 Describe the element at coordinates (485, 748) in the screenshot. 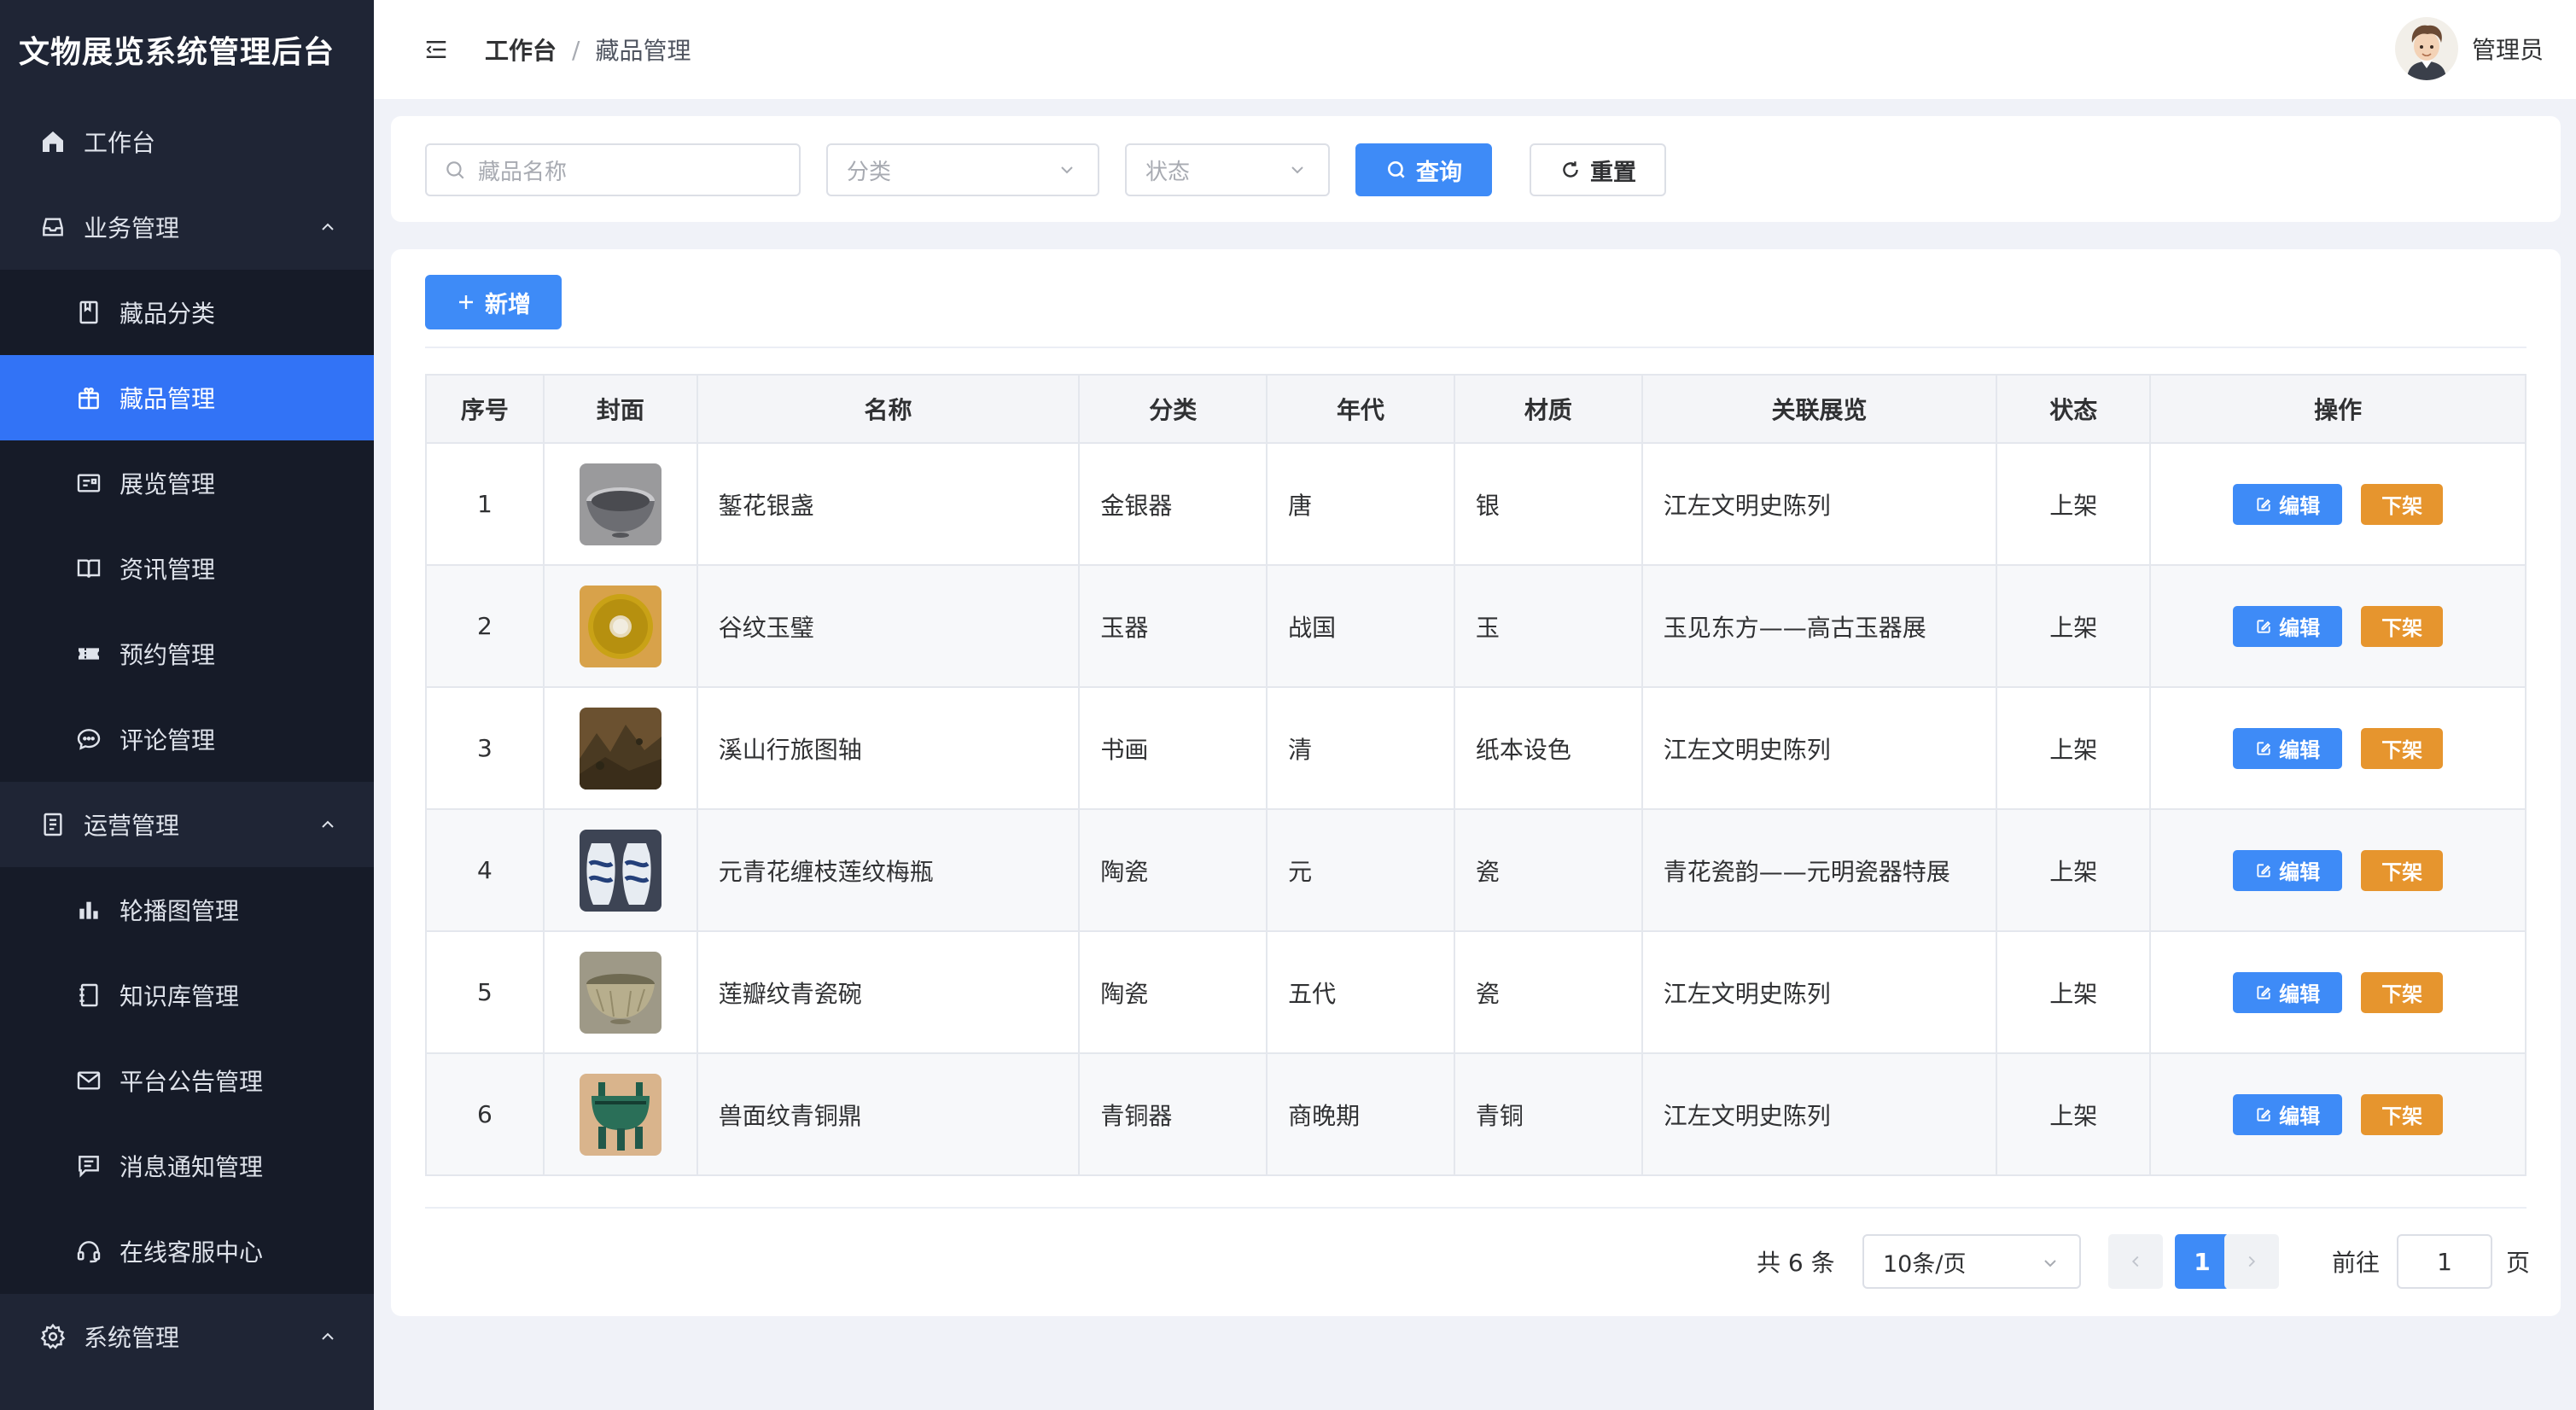

I see `cell-index: 3` at that location.